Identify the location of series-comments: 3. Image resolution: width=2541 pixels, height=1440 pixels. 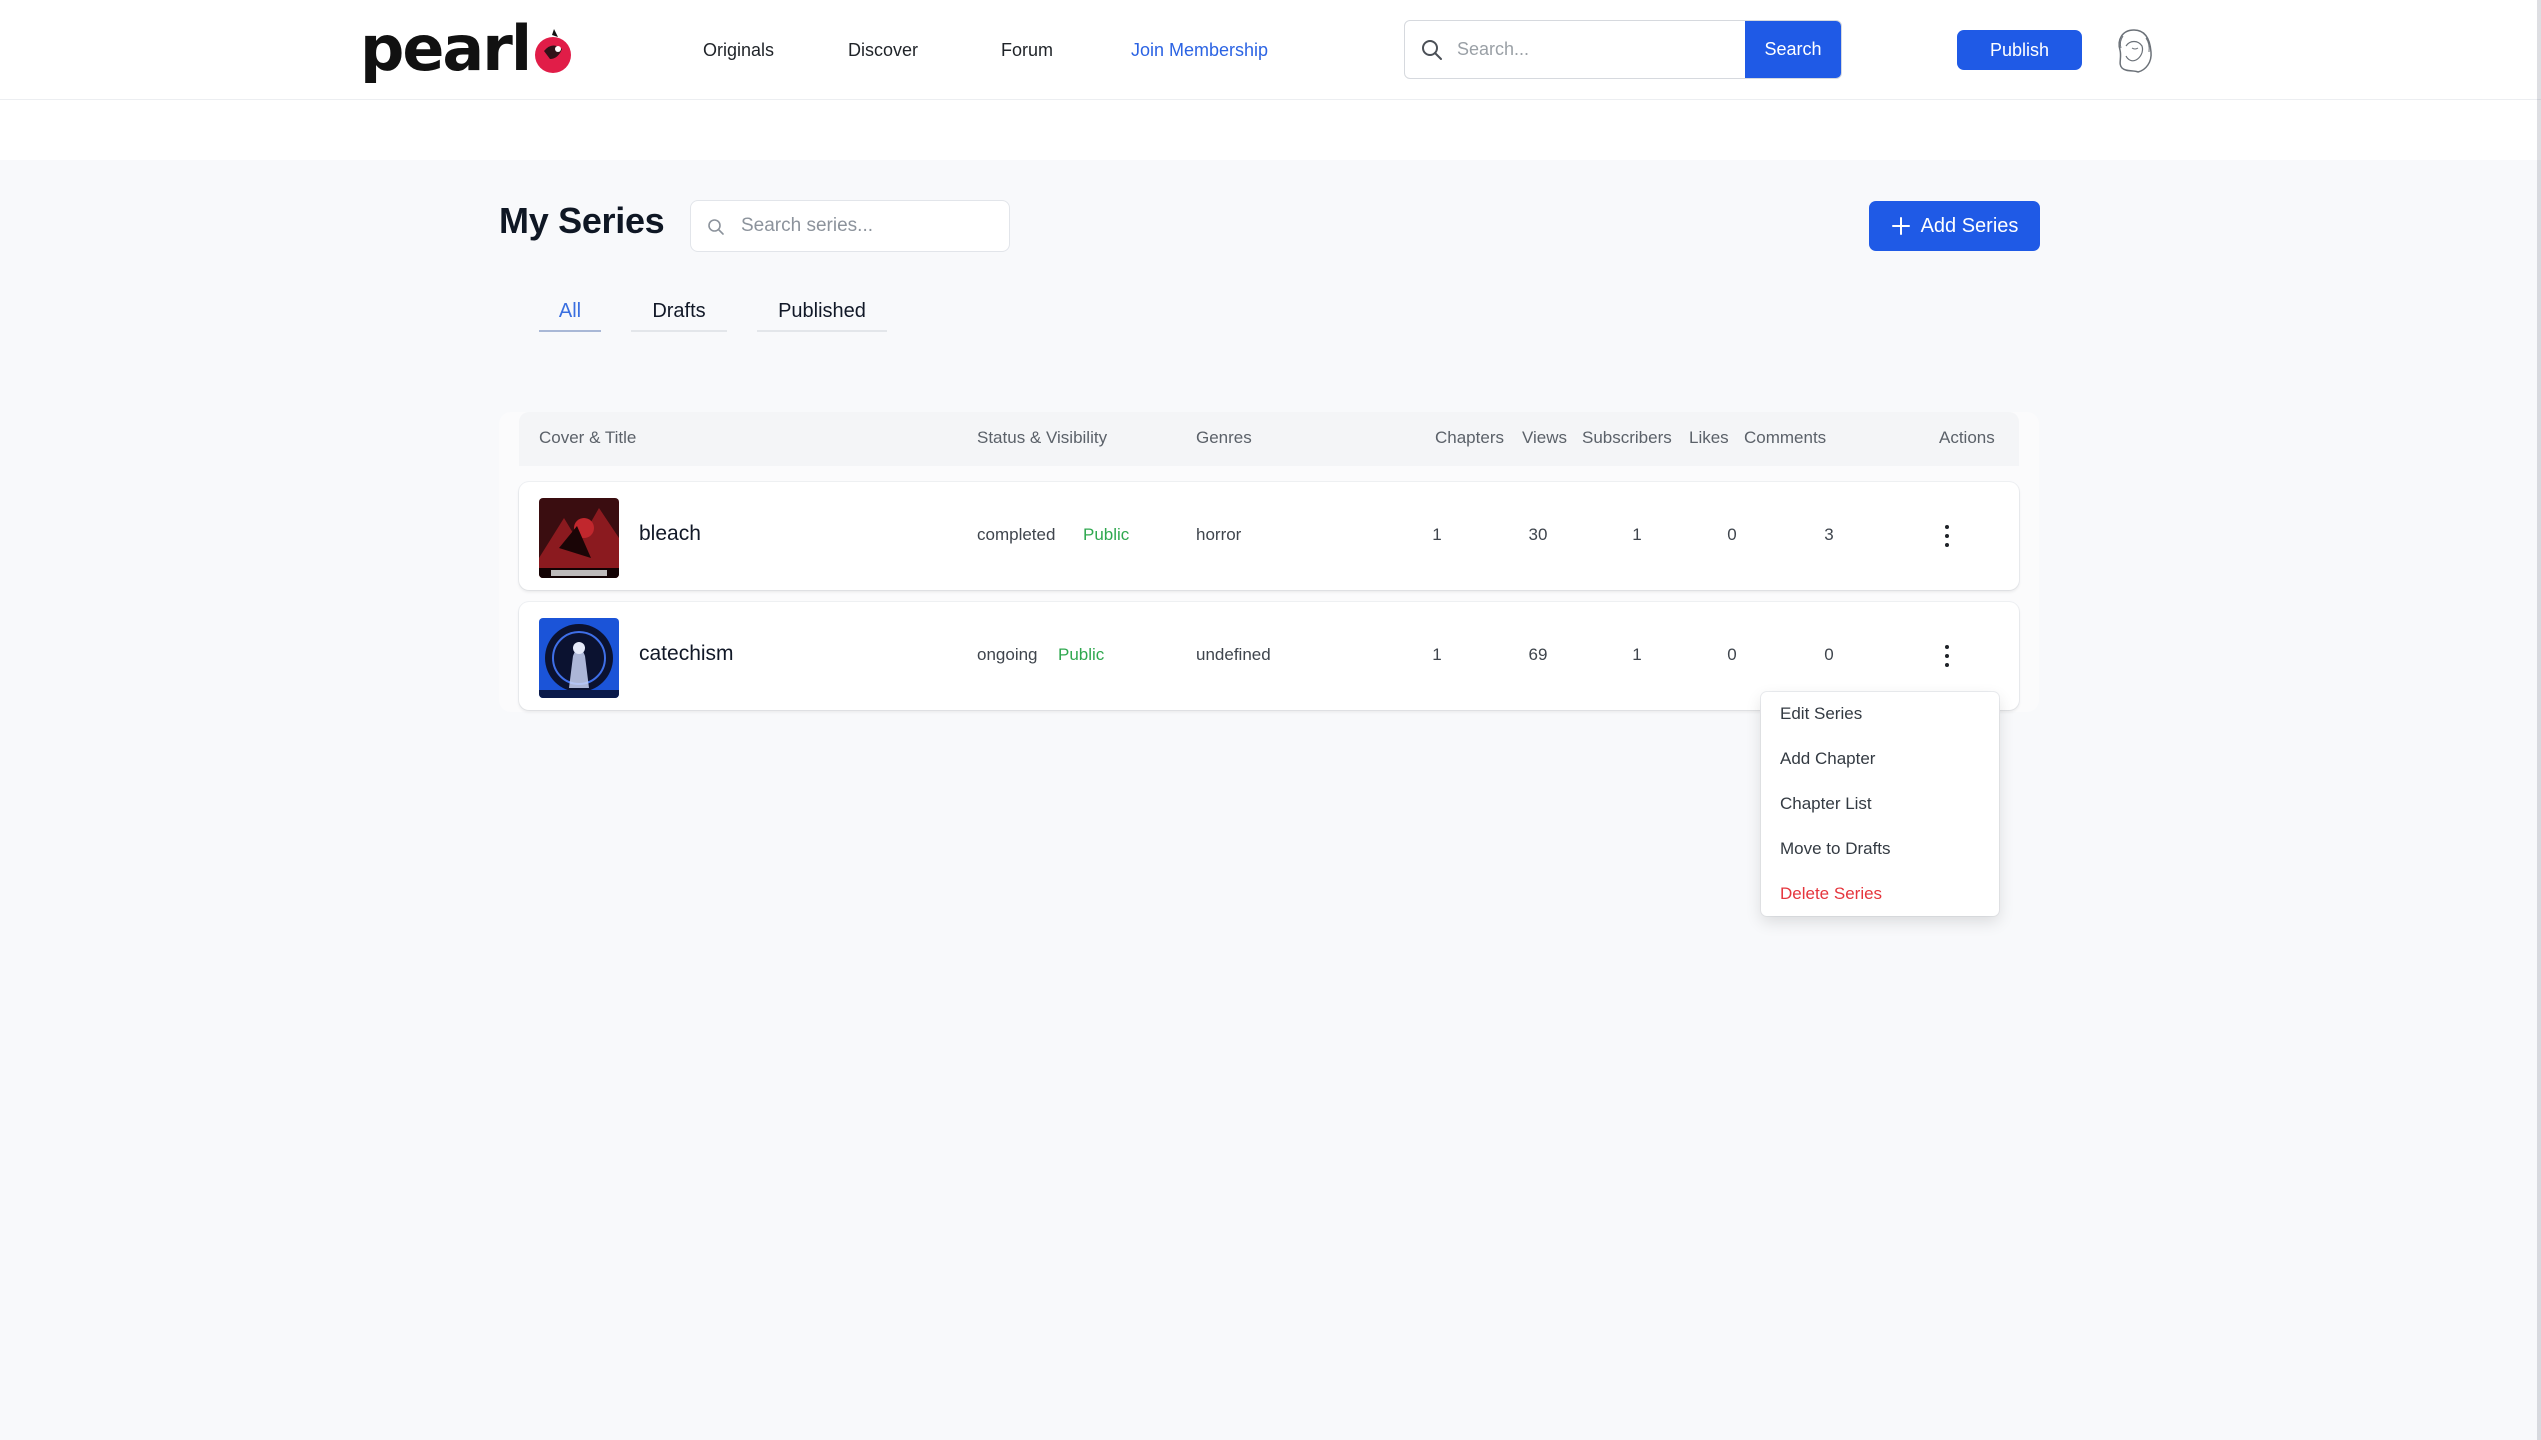
(1829, 534).